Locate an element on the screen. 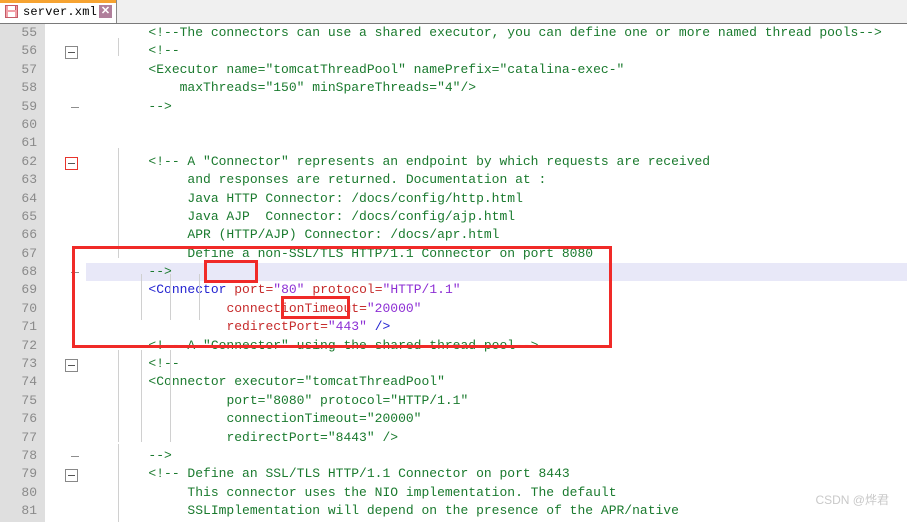 The width and height of the screenshot is (907, 522). code-line: 61 is located at coordinates (453, 143).